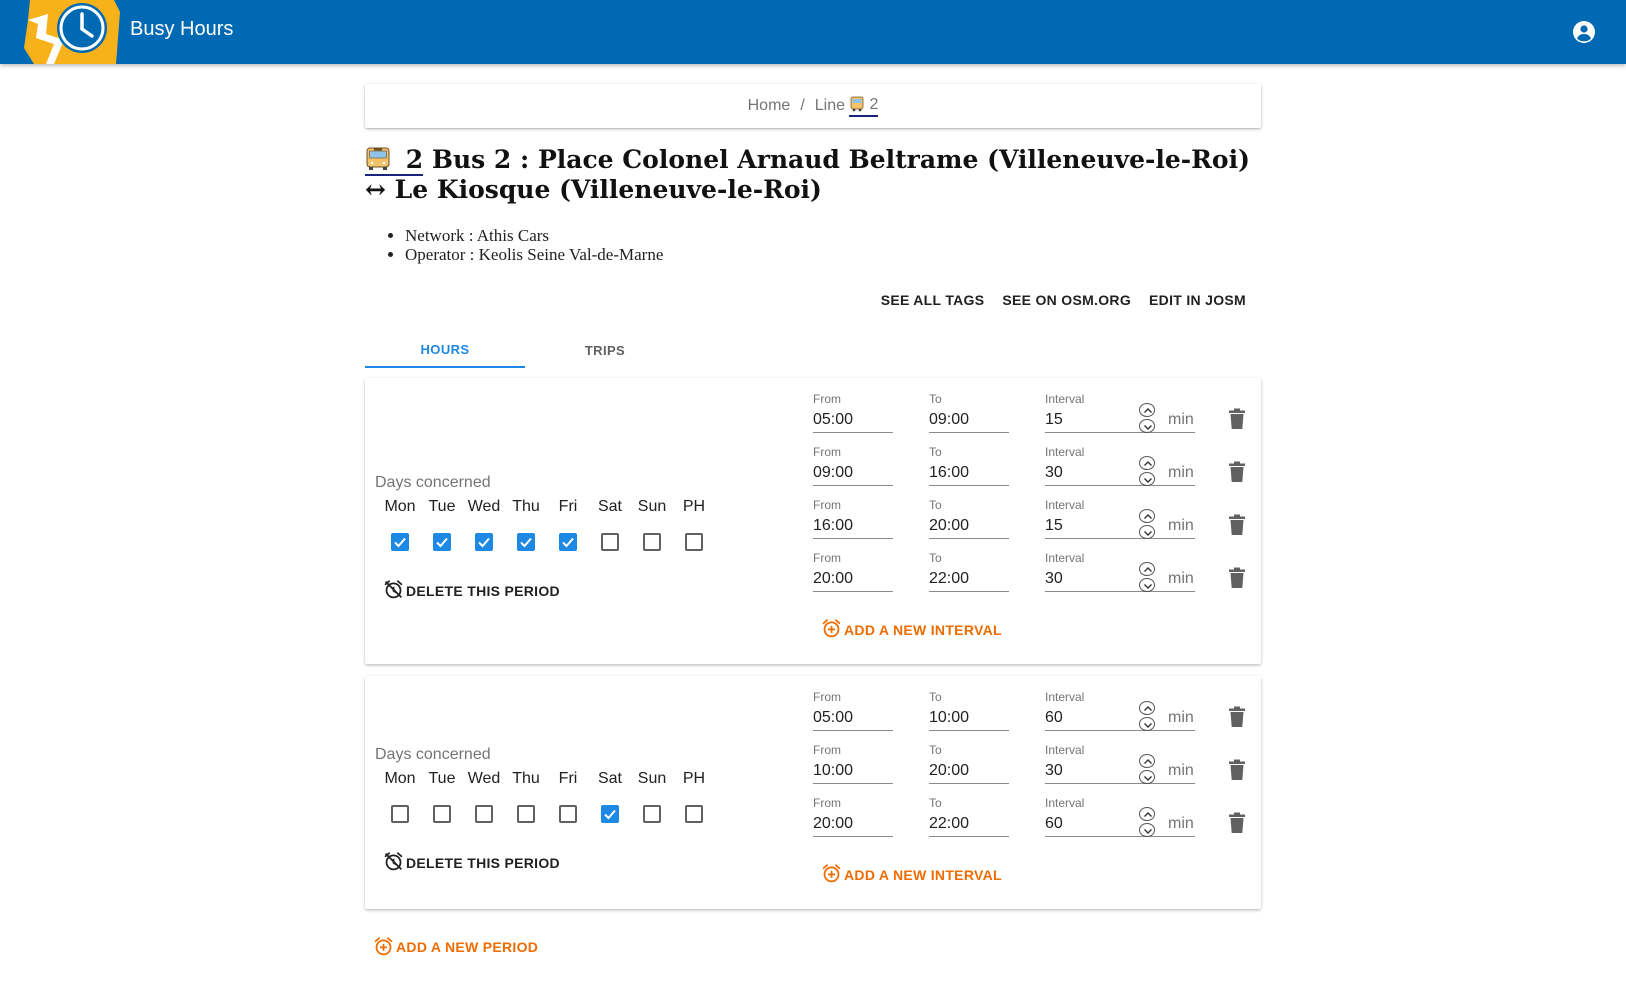  Describe the element at coordinates (455, 946) in the screenshot. I see `add-period-button: Add a new period` at that location.